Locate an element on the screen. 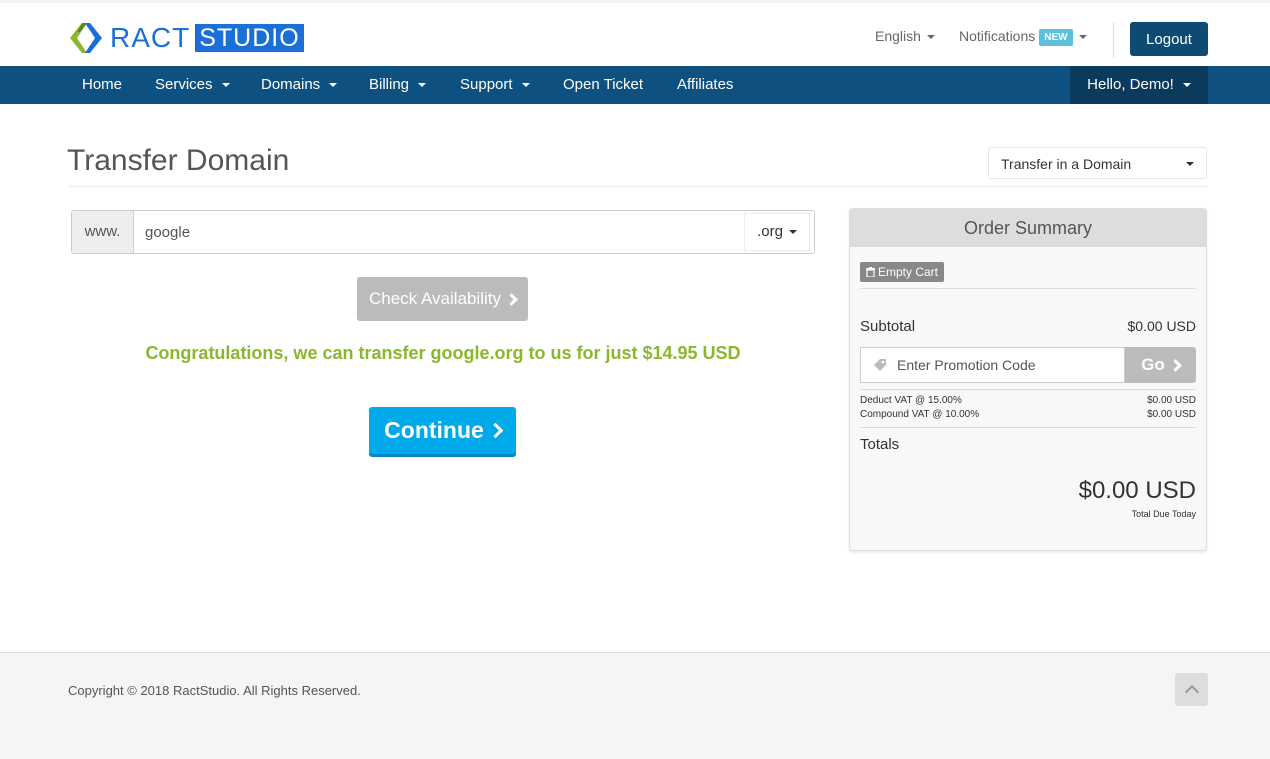 Image resolution: width=1270 pixels, height=759 pixels. promo-code-group: Enter Promotion Code Go is located at coordinates (1028, 365).